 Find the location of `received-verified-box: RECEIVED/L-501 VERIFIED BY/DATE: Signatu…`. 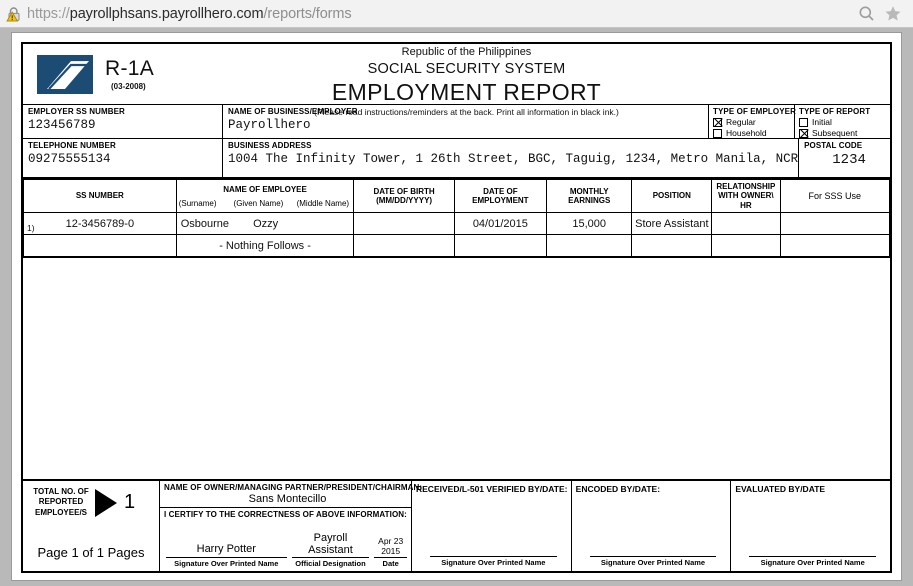

received-verified-box: RECEIVED/L-501 VERIFIED BY/DATE: Signatu… is located at coordinates (491, 526).